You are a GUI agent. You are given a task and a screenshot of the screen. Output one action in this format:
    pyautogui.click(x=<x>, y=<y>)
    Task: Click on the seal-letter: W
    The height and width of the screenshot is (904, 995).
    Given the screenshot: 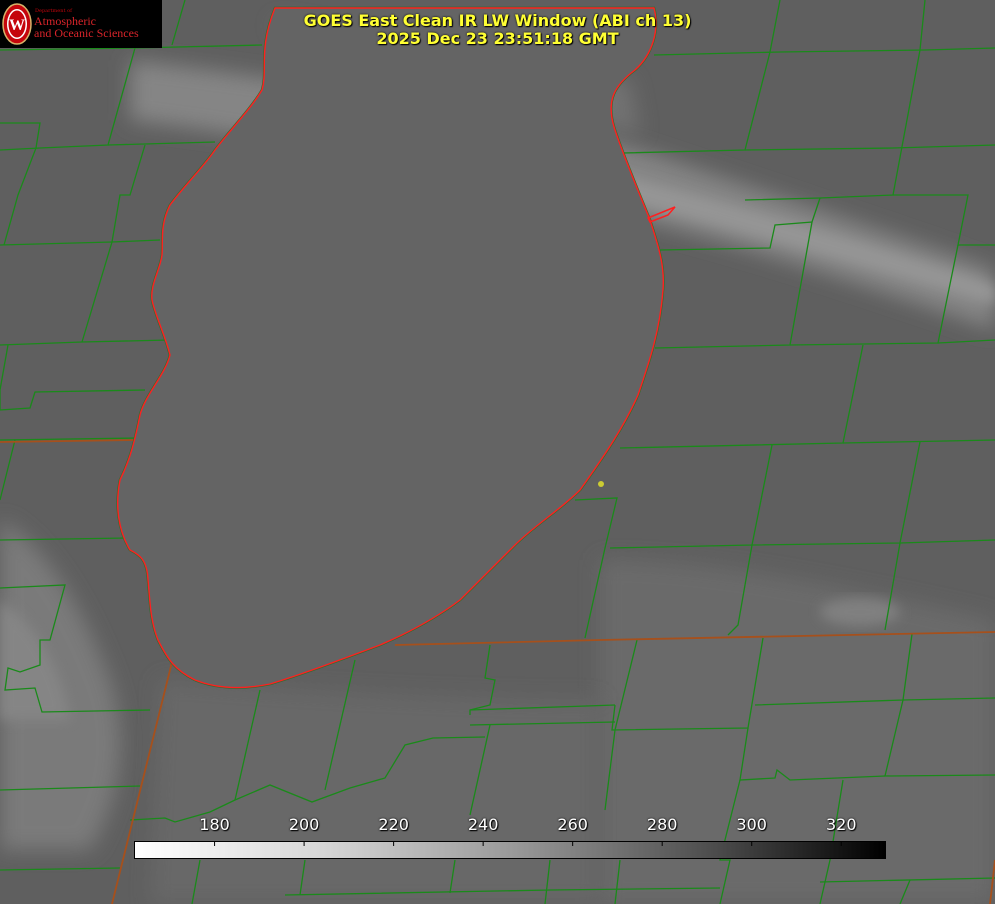 What is the action you would take?
    pyautogui.click(x=17, y=25)
    